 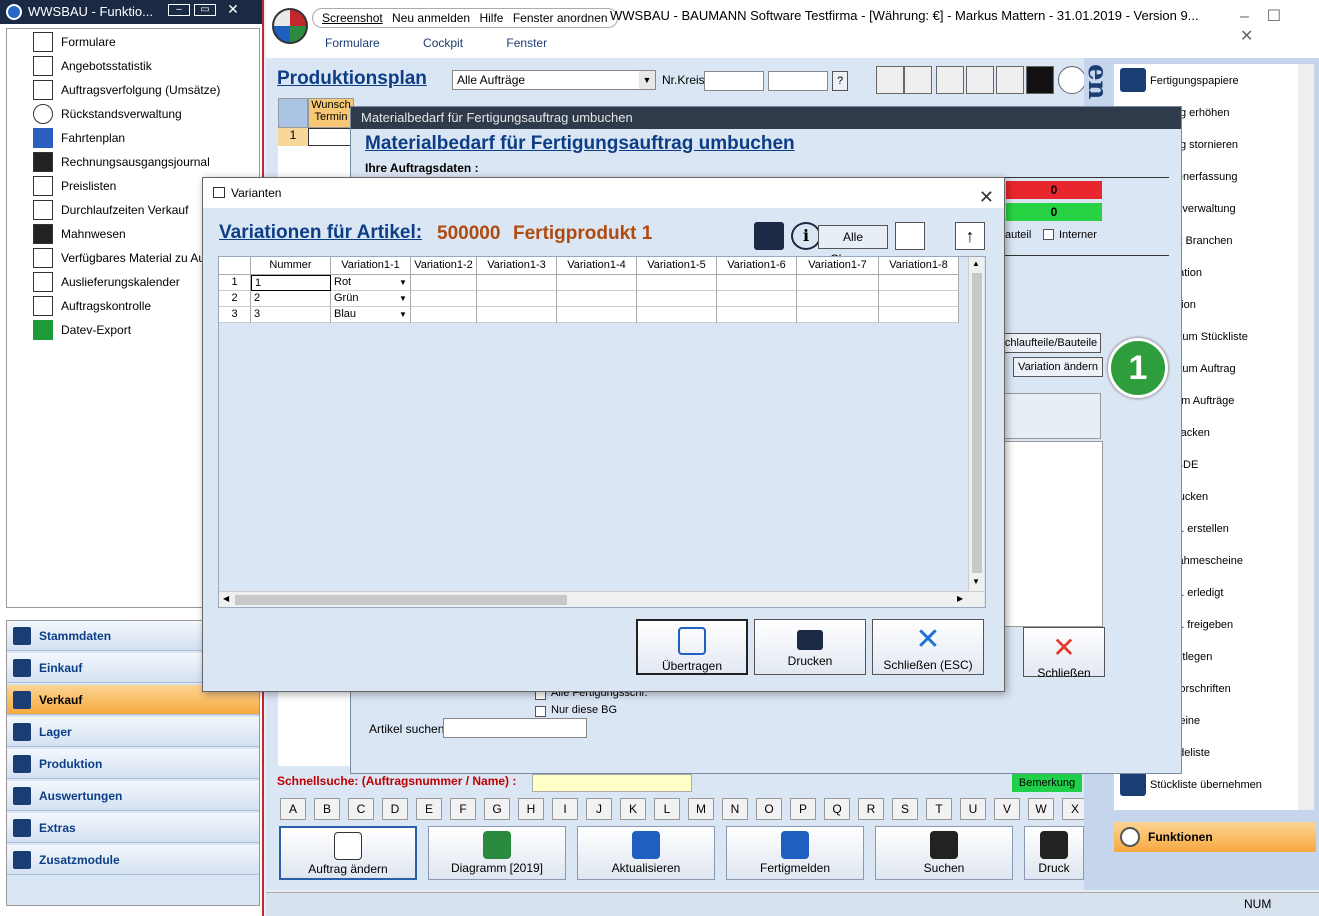 I want to click on scroll-down-icon: ▼, so click(x=976, y=581).